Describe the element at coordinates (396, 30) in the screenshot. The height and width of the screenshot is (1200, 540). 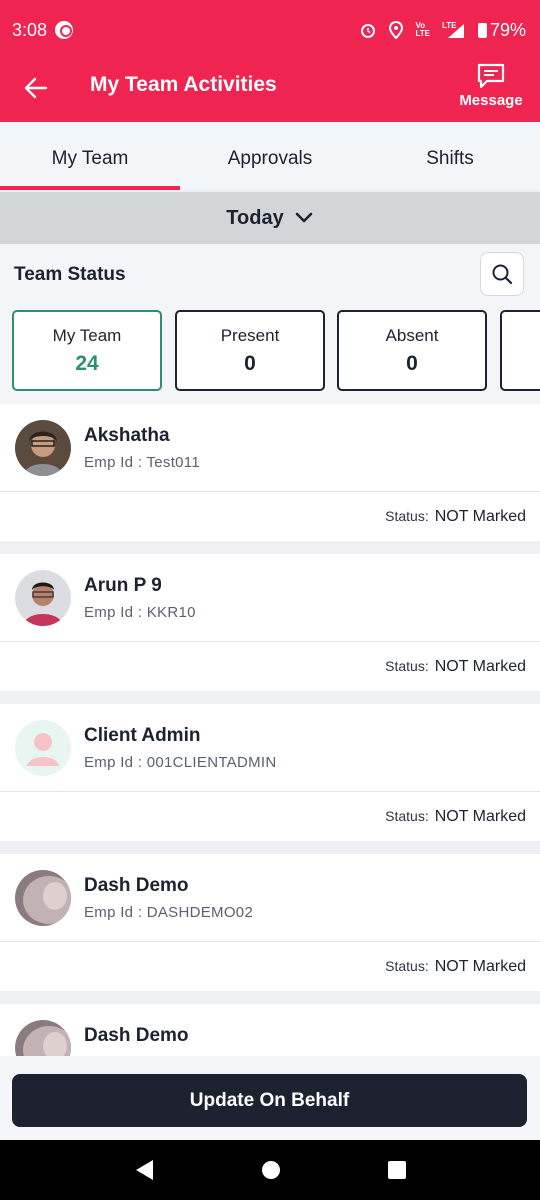
I see `location-icon` at that location.